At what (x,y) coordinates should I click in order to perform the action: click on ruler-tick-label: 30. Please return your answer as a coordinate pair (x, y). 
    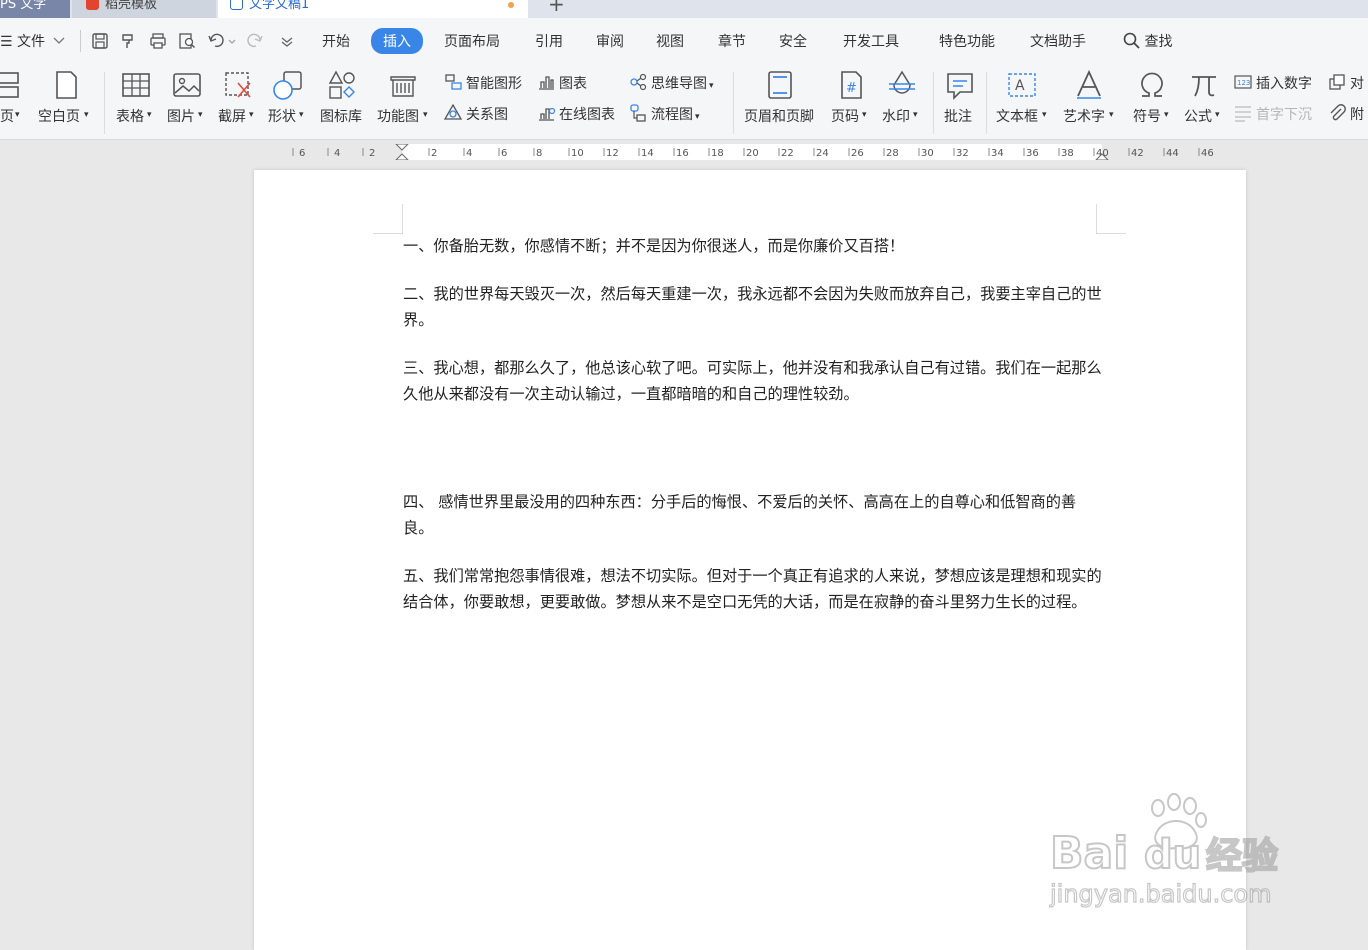
    Looking at the image, I should click on (927, 153).